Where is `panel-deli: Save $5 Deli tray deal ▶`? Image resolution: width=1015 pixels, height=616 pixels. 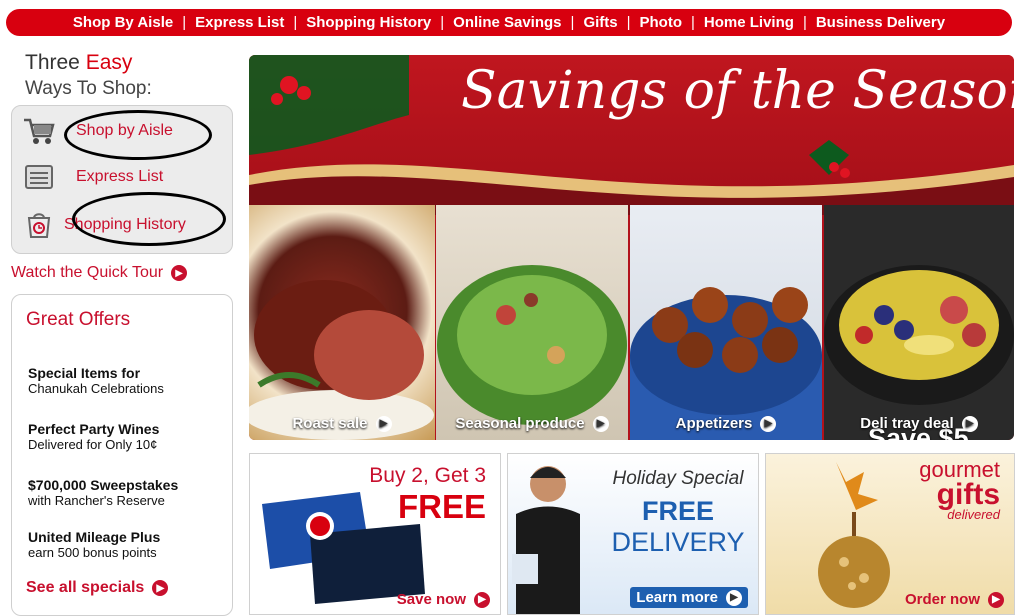
panel-deli: Save $5 Deli tray deal ▶ is located at coordinates (919, 322).